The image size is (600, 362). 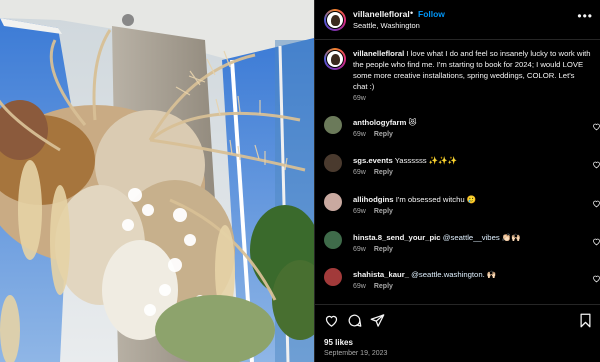 What do you see at coordinates (331, 320) in the screenshot?
I see `heart-icon` at bounding box center [331, 320].